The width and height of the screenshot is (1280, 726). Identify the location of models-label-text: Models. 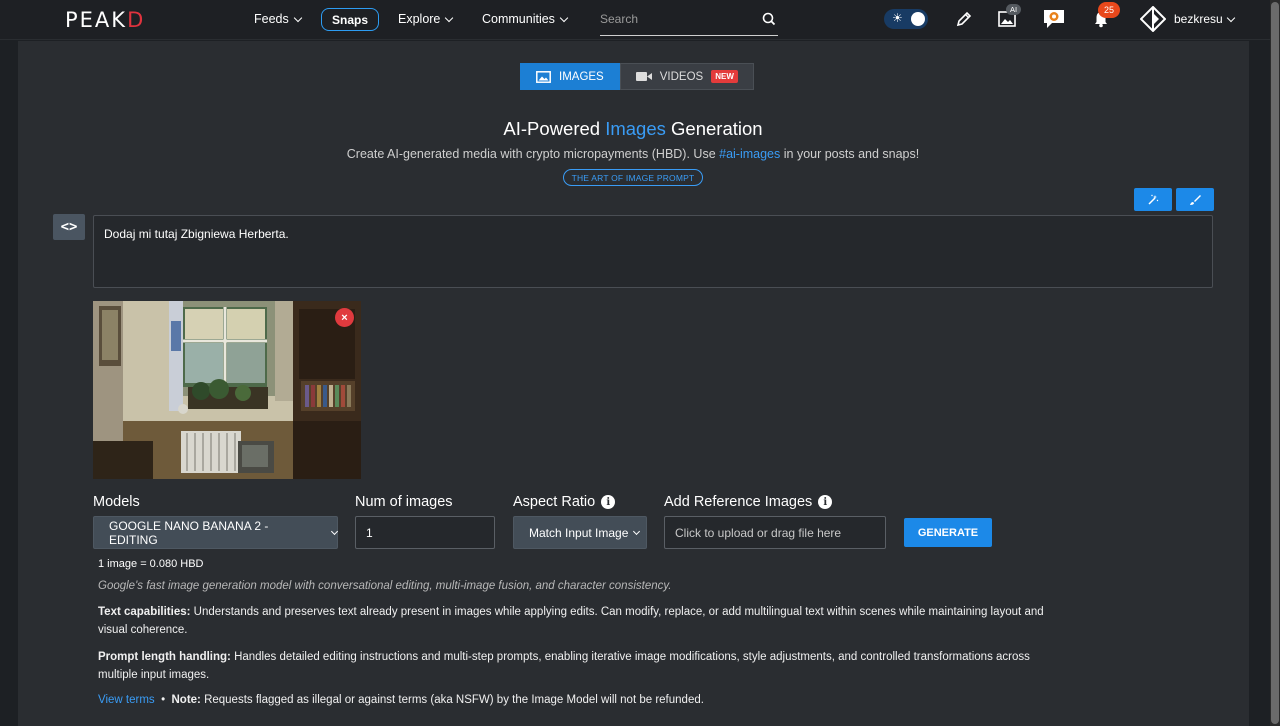
(116, 502).